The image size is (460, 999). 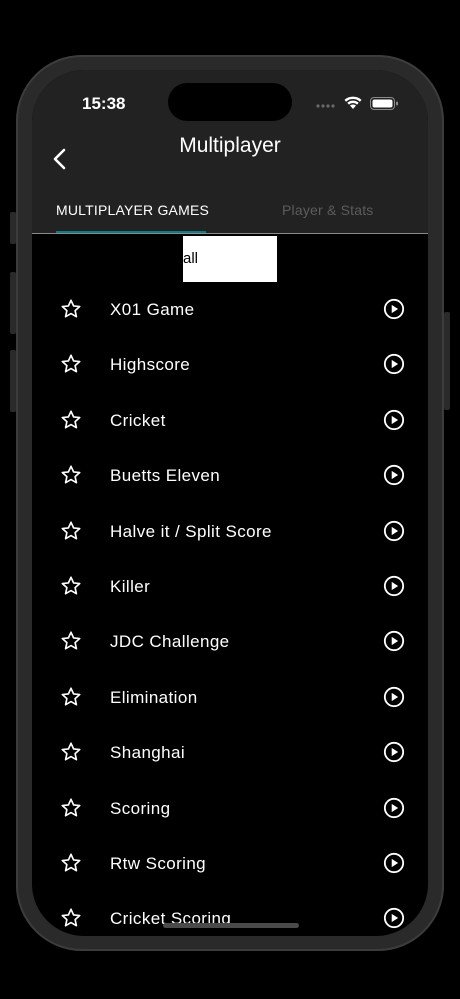 I want to click on game-row-scoring: Scoring, so click(x=230, y=808).